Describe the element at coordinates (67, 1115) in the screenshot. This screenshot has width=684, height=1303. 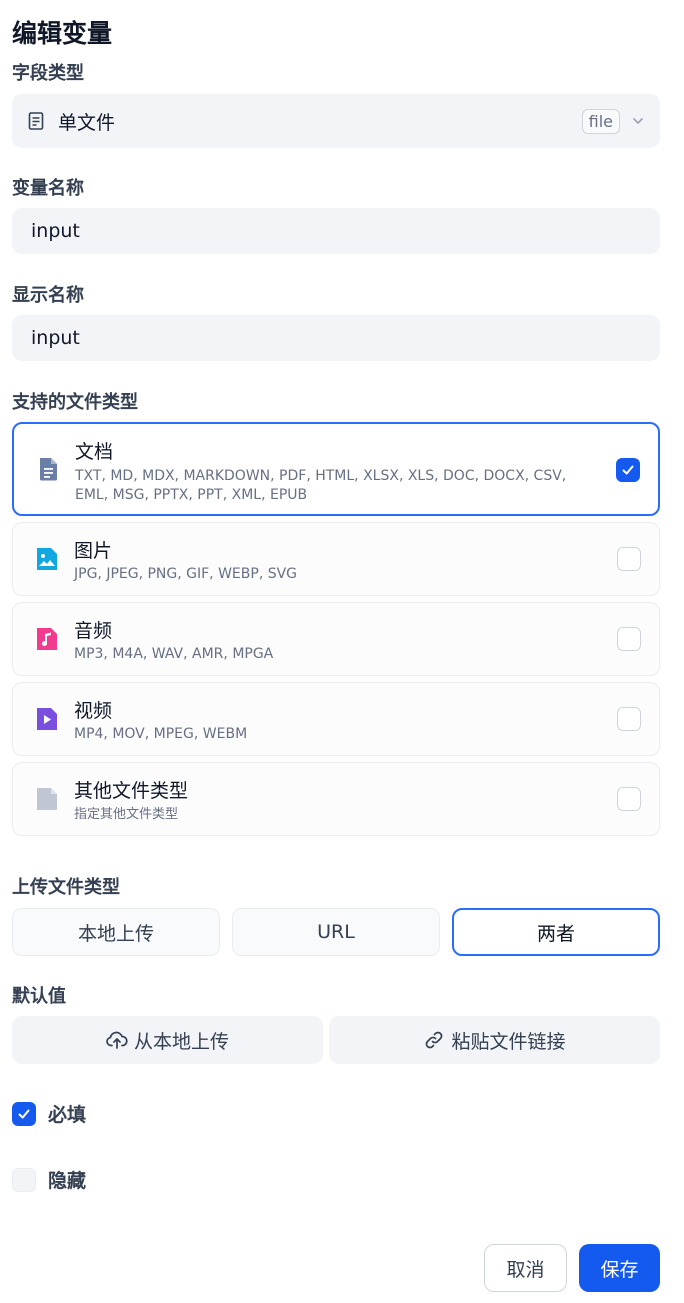
I see `required-label: 必填` at that location.